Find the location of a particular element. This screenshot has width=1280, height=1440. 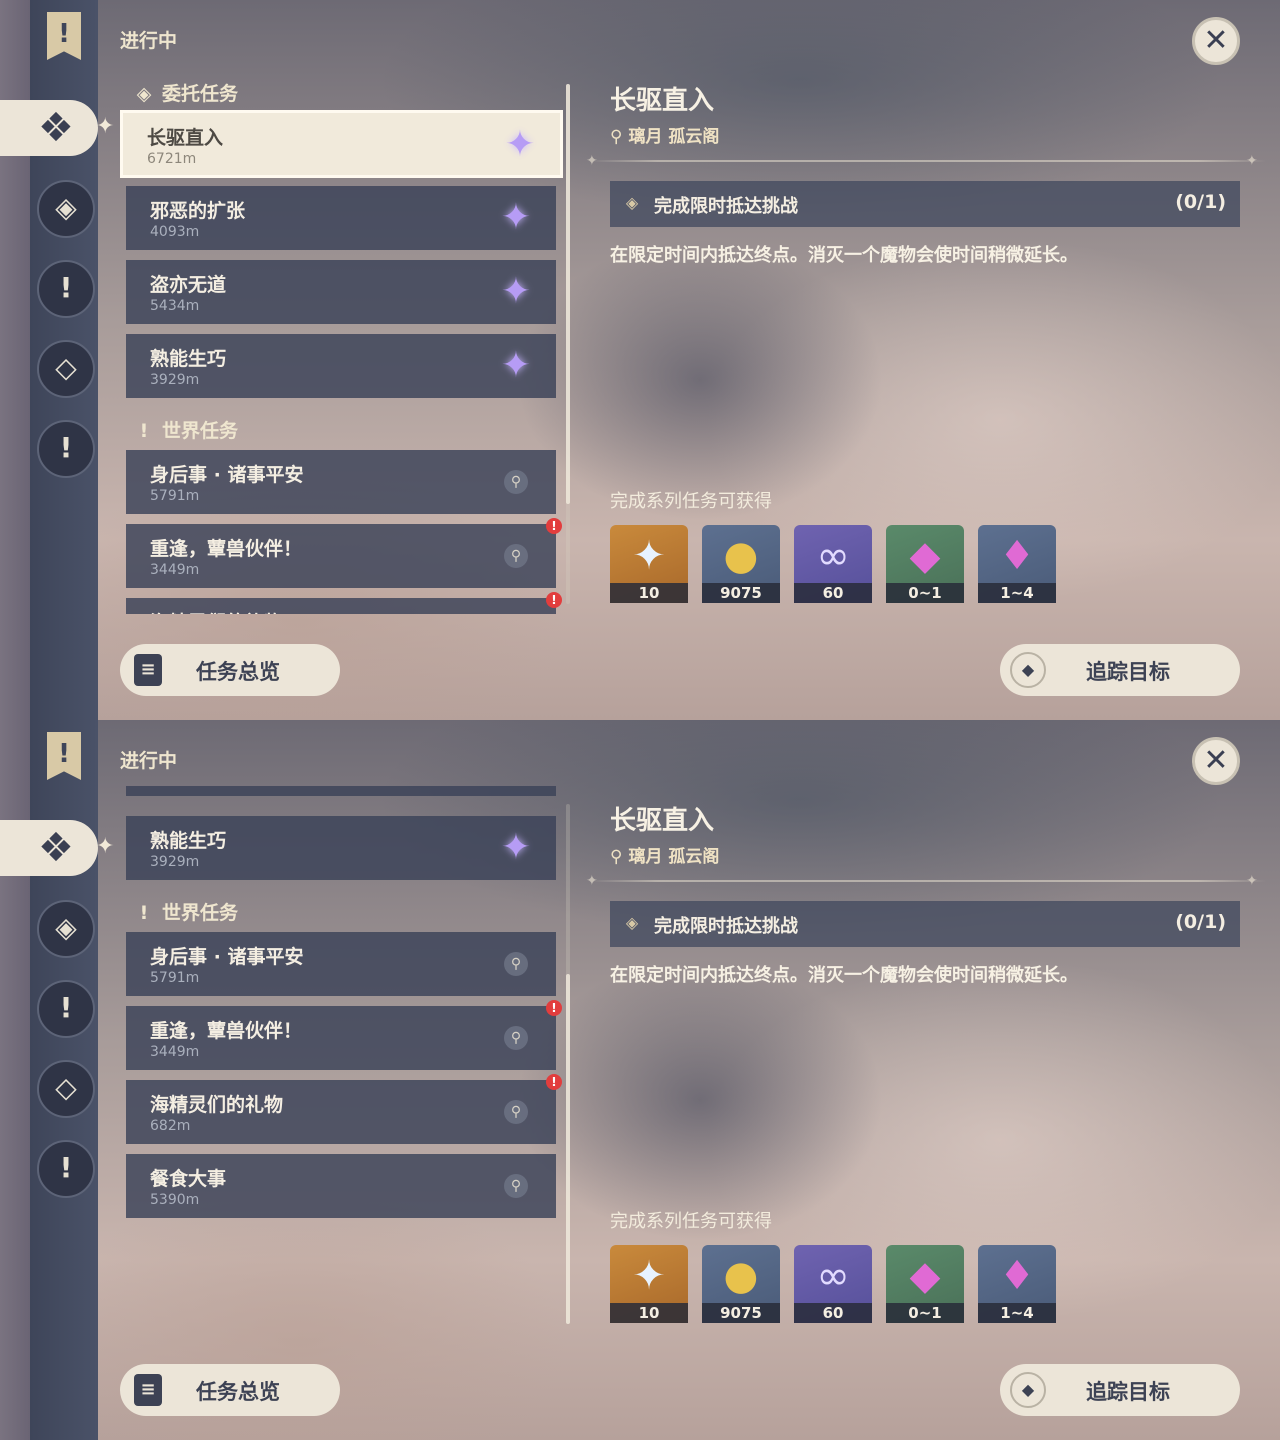

quest-card-selected: 长驱直入 6721m ✦ is located at coordinates (341, 144).